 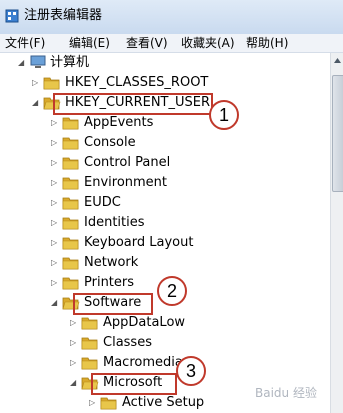 I want to click on tree-root-computer: ◢ 计算机, so click(x=165, y=63).